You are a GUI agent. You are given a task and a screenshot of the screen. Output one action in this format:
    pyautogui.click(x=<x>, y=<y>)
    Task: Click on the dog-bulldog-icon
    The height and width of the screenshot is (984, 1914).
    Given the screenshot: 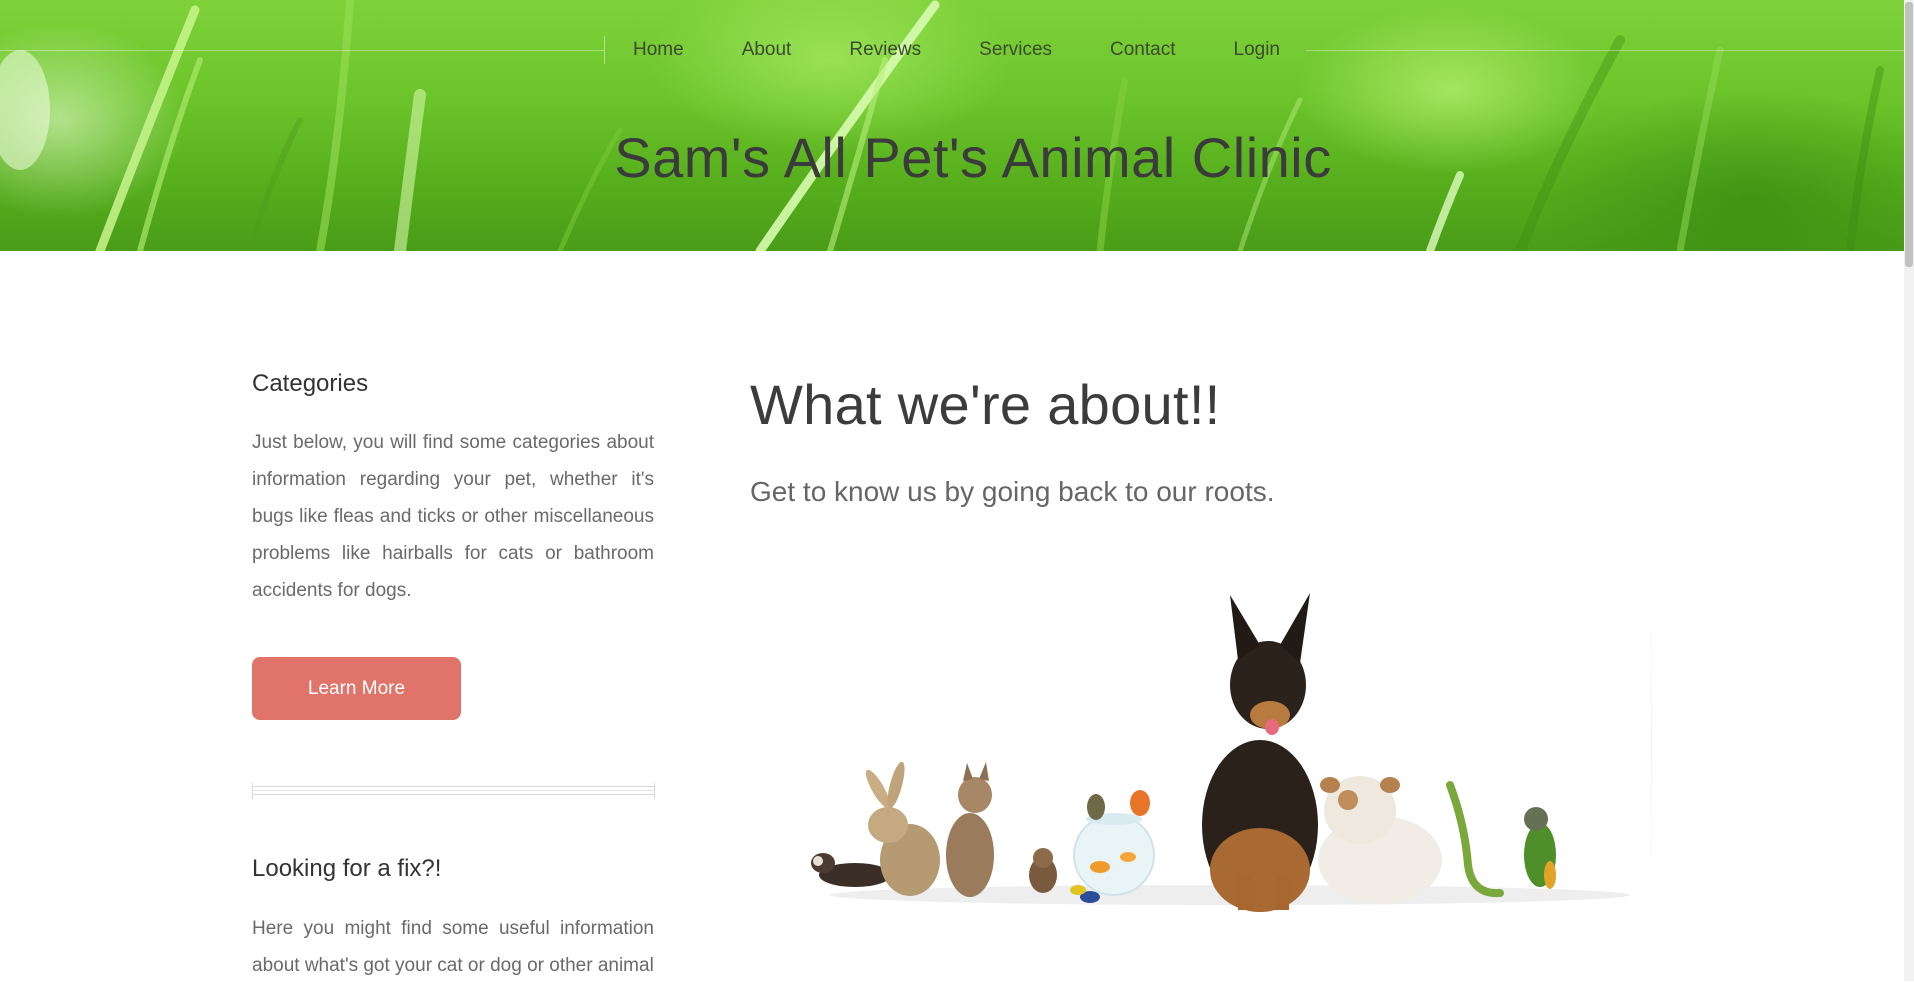 What is the action you would take?
    pyautogui.click(x=1380, y=840)
    